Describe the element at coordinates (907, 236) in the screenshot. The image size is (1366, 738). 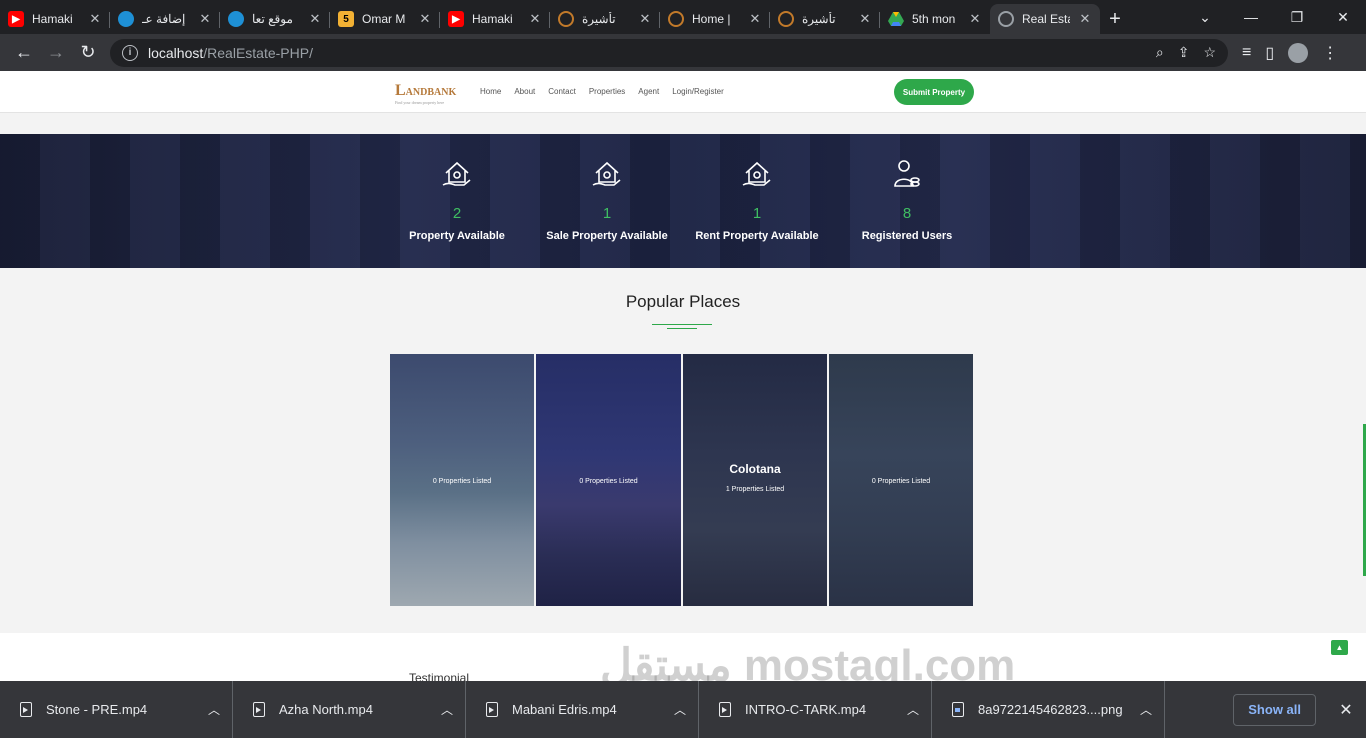
I see `stat-label: Registered Users` at that location.